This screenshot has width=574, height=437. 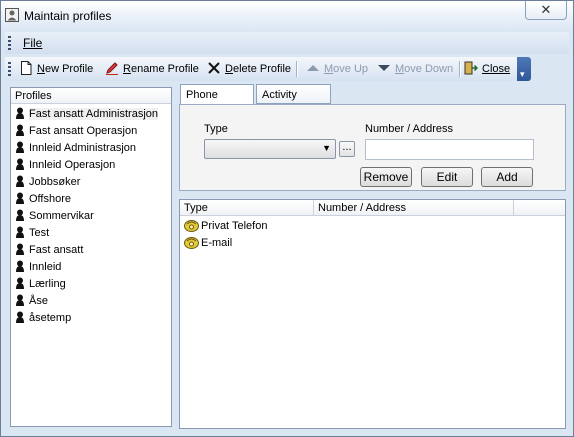 What do you see at coordinates (496, 69) in the screenshot?
I see `close-label: Close` at bounding box center [496, 69].